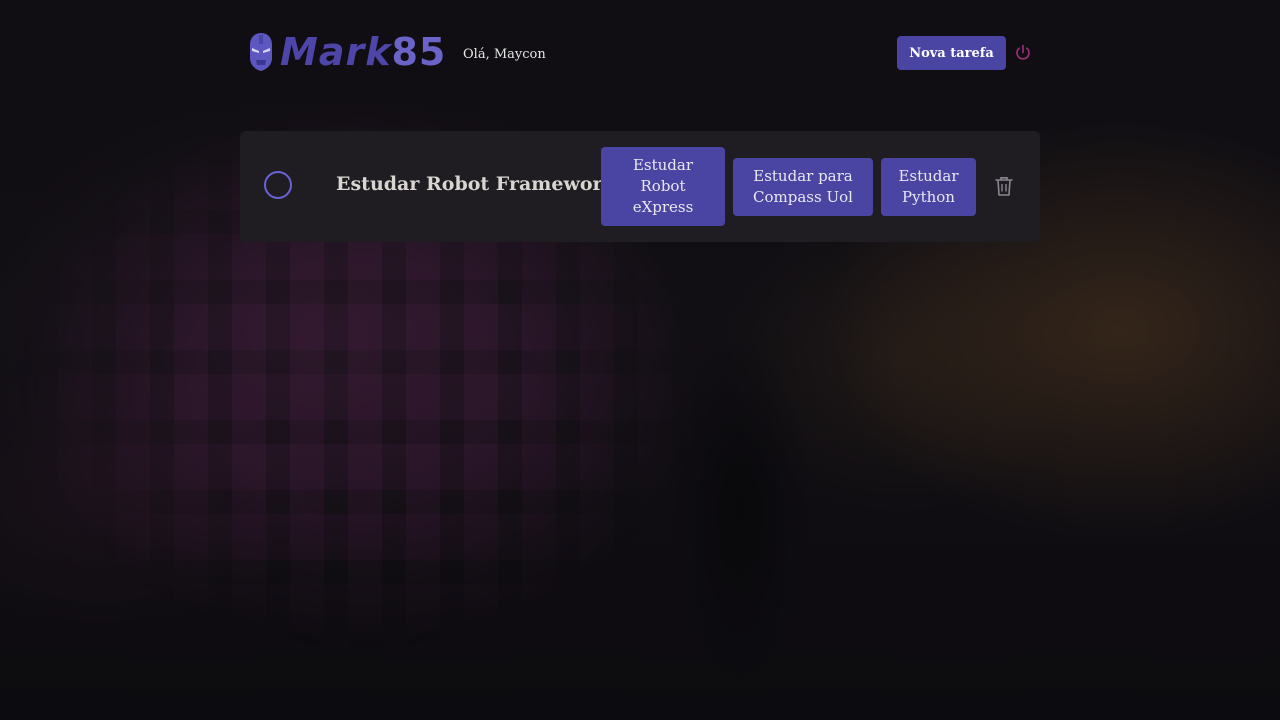  What do you see at coordinates (419, 52) in the screenshot?
I see `logo-number: 85` at bounding box center [419, 52].